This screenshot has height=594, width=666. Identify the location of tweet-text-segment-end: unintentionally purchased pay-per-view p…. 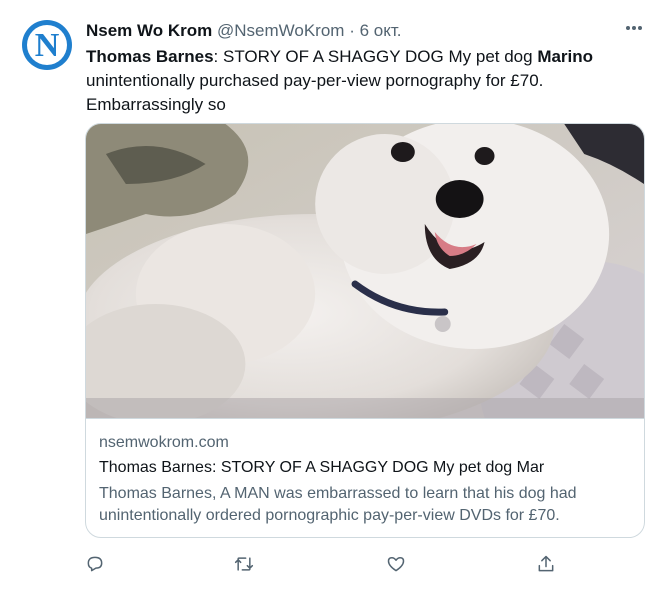
(315, 92).